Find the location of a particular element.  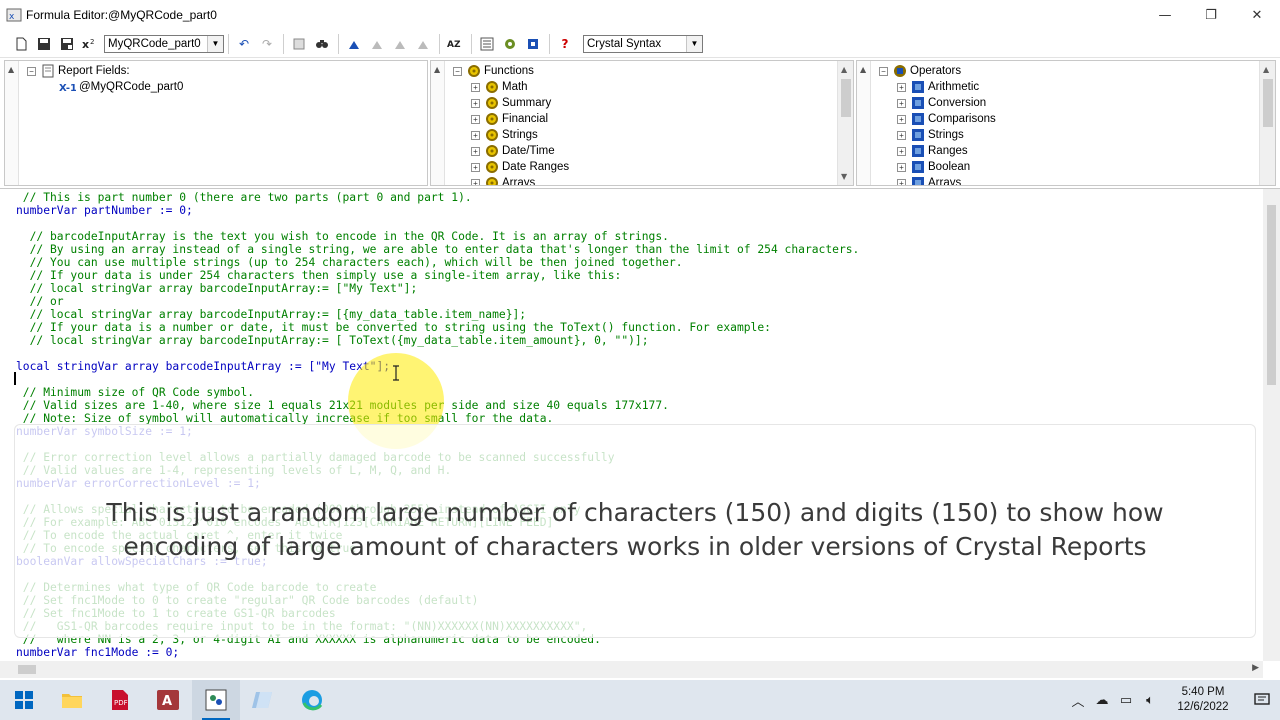

tree-item-report-fields: − Report Fields: is located at coordinates (78, 71).